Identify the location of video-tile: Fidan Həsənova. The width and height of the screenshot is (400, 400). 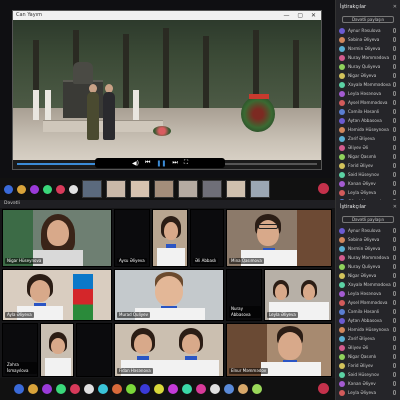
(169, 350).